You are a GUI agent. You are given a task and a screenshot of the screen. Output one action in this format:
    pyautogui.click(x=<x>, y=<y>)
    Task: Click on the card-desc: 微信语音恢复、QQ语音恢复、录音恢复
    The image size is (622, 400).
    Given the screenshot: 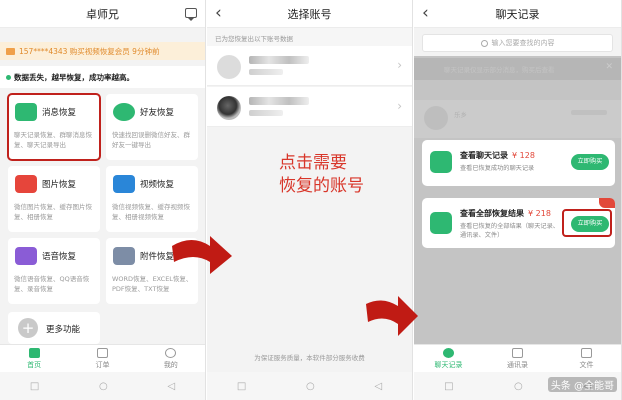 What is the action you would take?
    pyautogui.click(x=52, y=284)
    